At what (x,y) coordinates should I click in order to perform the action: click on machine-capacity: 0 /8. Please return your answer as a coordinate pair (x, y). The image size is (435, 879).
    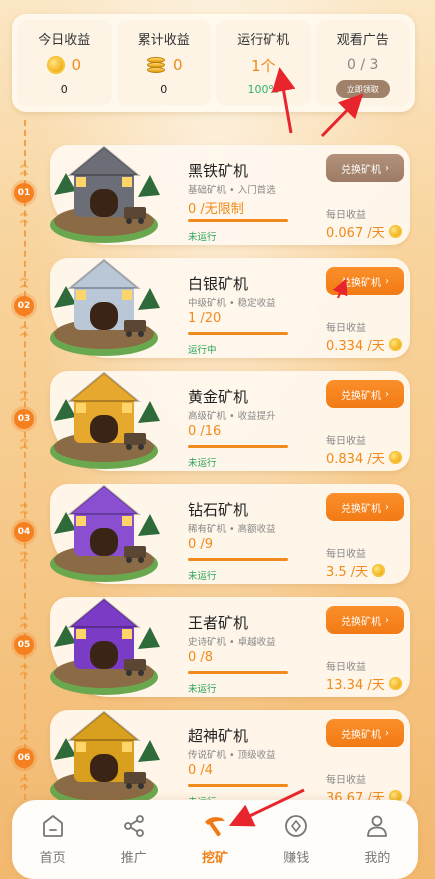
    Looking at the image, I should click on (201, 657).